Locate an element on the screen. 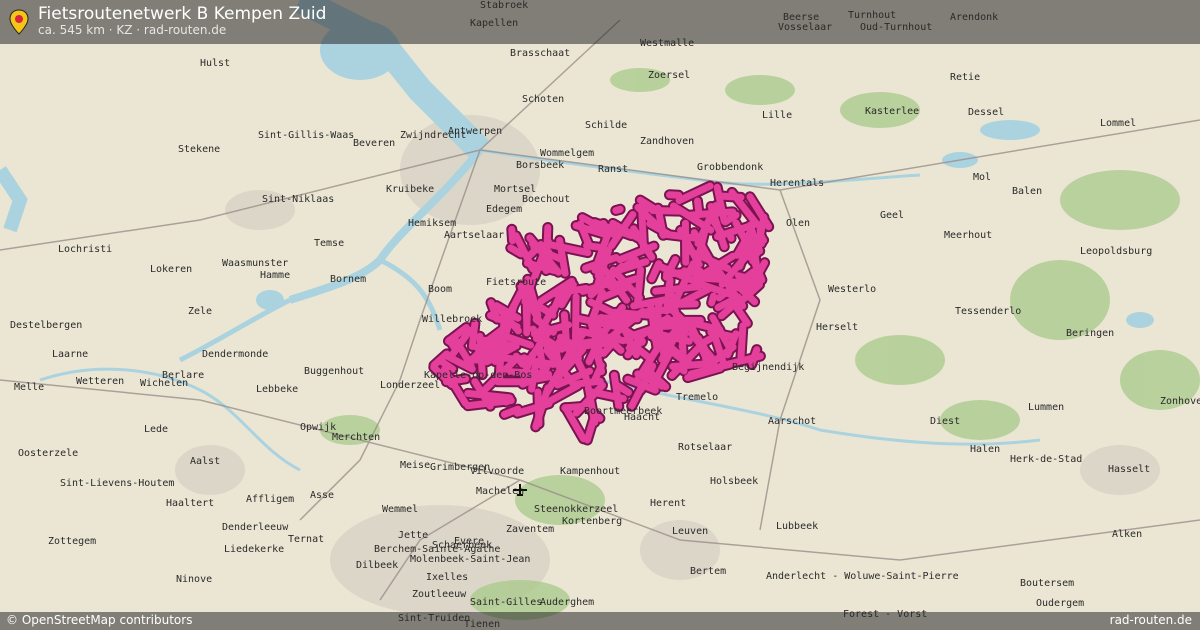  place-label: Kampenhout is located at coordinates (590, 471).